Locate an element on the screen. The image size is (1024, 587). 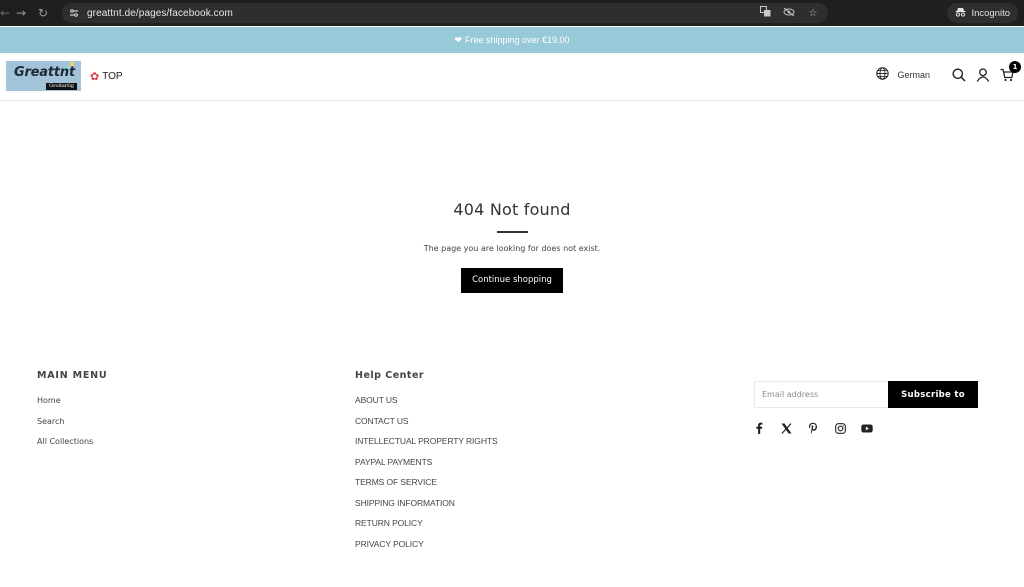
nav-top-link: ✿ TOP is located at coordinates (106, 76).